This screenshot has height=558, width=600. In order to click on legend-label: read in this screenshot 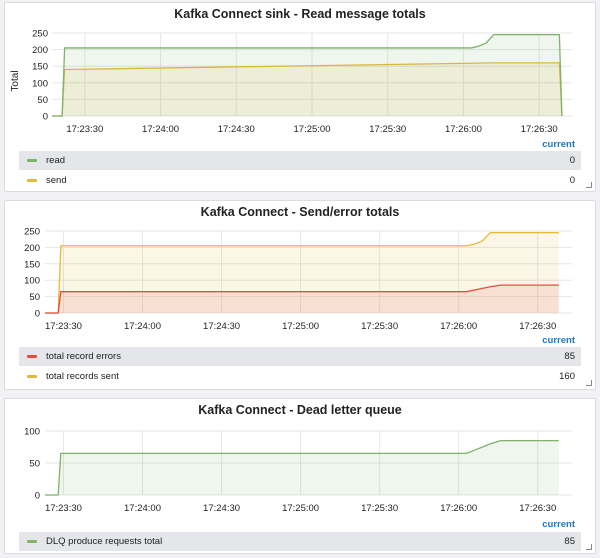, I will do `click(56, 160)`.